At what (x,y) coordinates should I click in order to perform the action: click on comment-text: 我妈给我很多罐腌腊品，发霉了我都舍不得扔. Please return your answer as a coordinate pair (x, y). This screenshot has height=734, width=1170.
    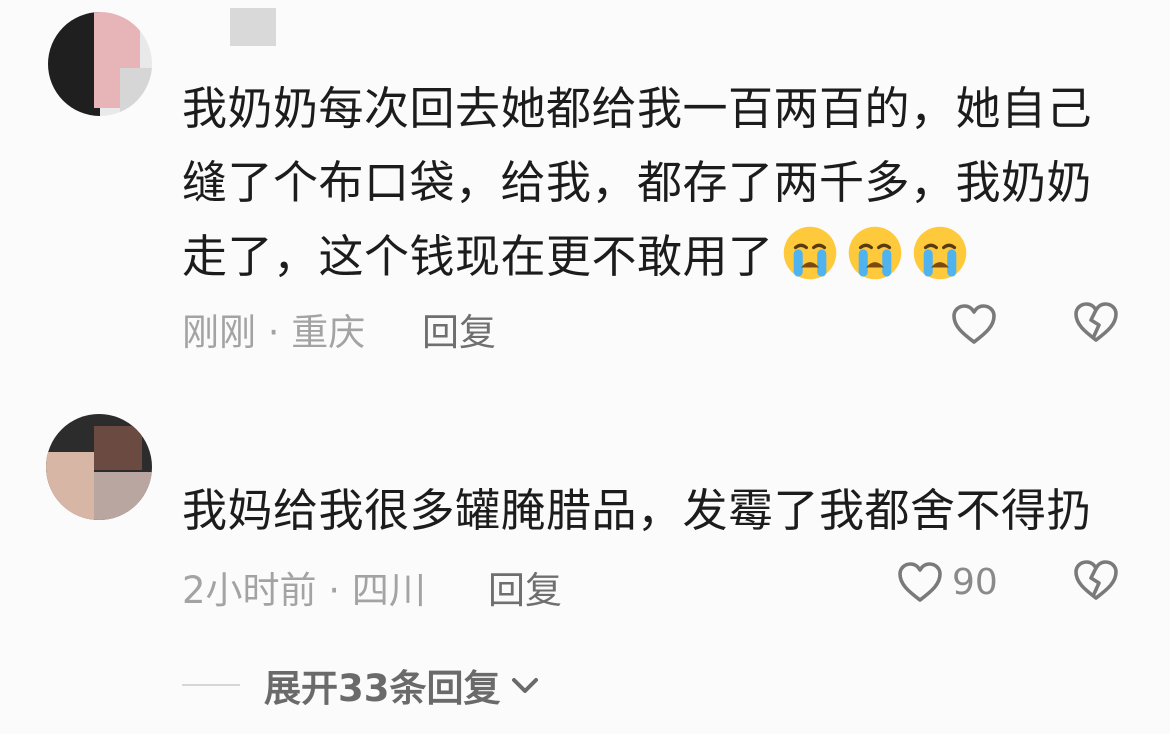
    Looking at the image, I should click on (652, 511).